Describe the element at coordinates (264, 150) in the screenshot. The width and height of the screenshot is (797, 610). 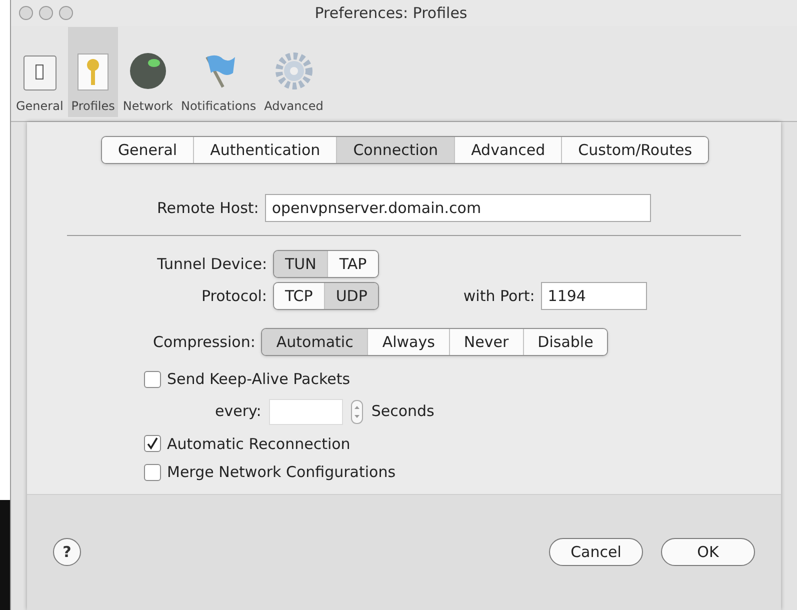
I see `tab: Authentication` at that location.